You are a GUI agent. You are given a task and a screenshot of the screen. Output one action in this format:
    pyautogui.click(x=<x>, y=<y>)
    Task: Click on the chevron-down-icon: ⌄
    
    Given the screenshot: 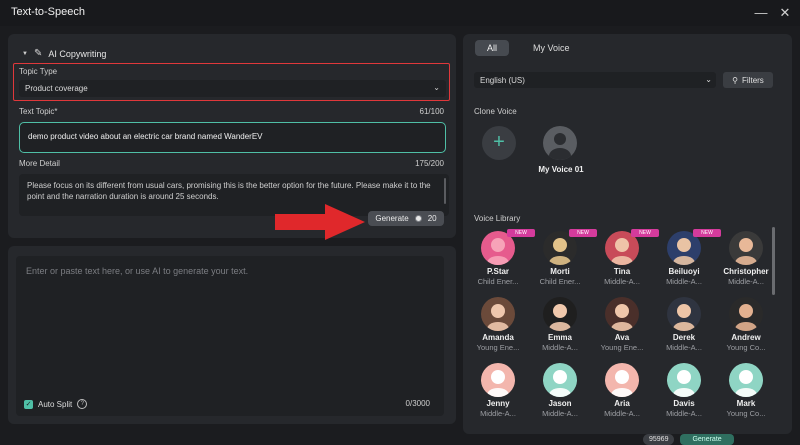 What is the action you would take?
    pyautogui.click(x=436, y=87)
    